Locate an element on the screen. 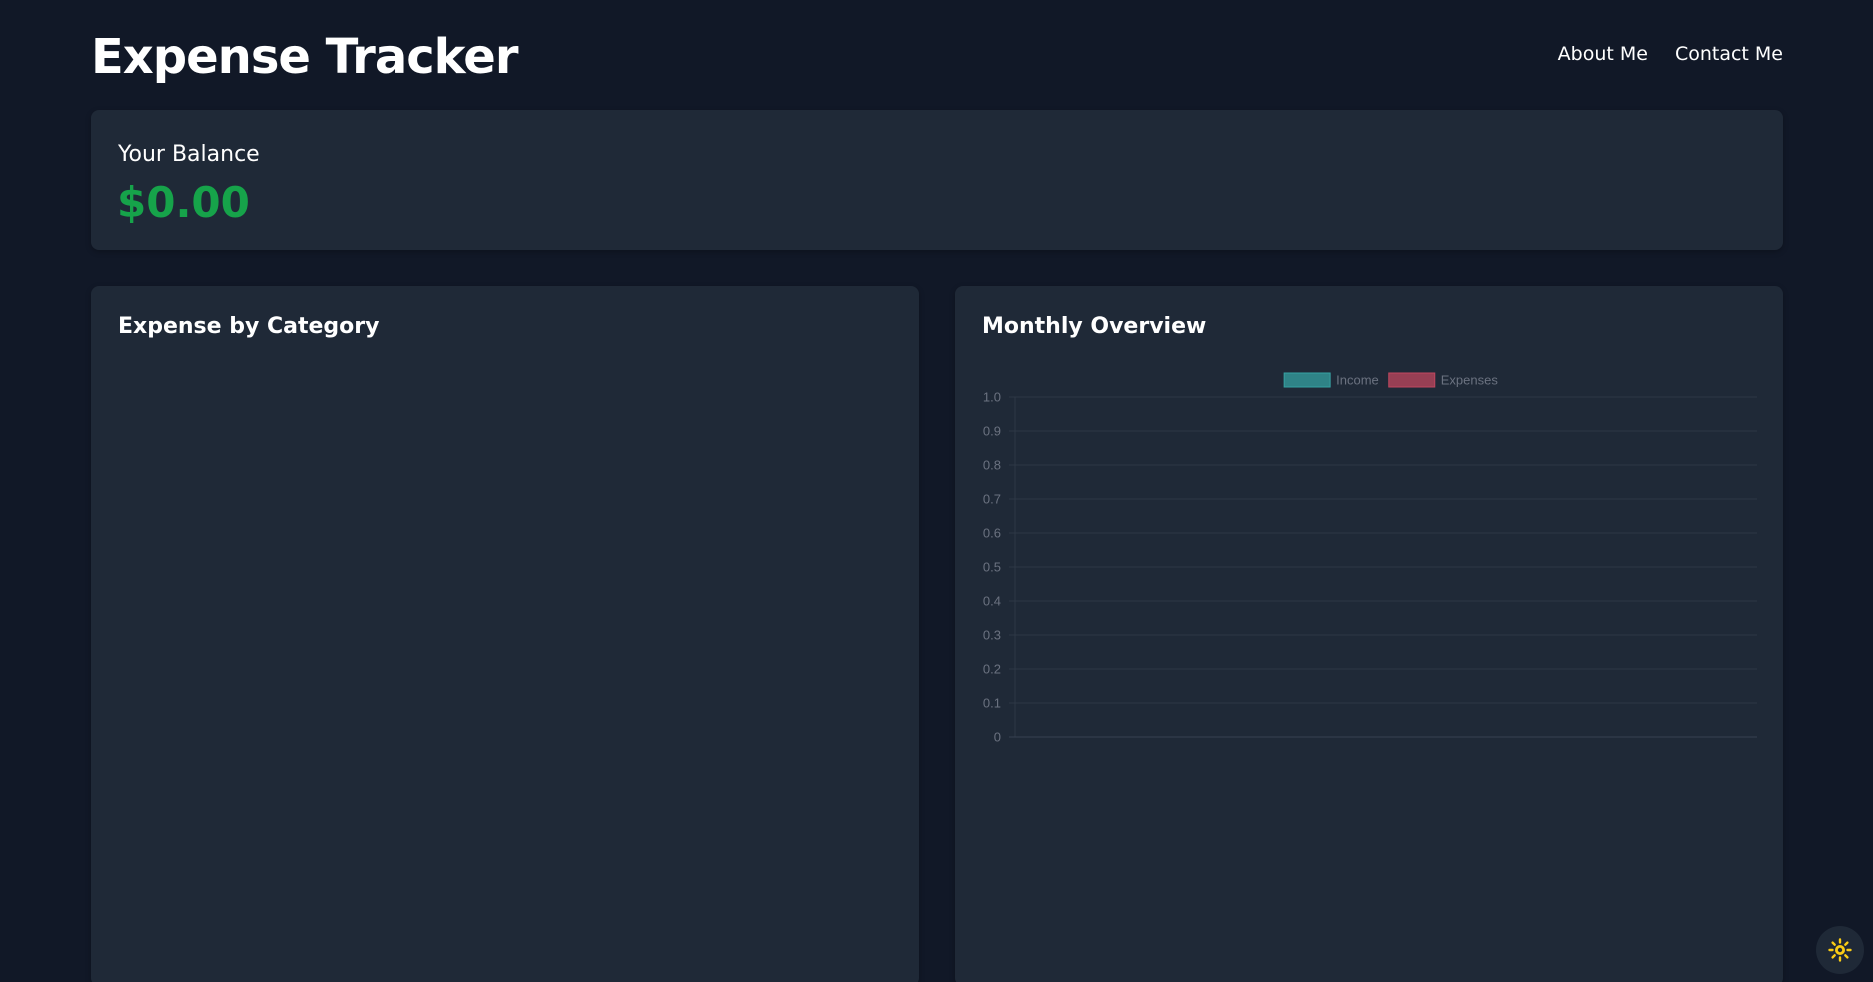 This screenshot has width=1873, height=982. y-tick-label: 0.9 is located at coordinates (992, 431).